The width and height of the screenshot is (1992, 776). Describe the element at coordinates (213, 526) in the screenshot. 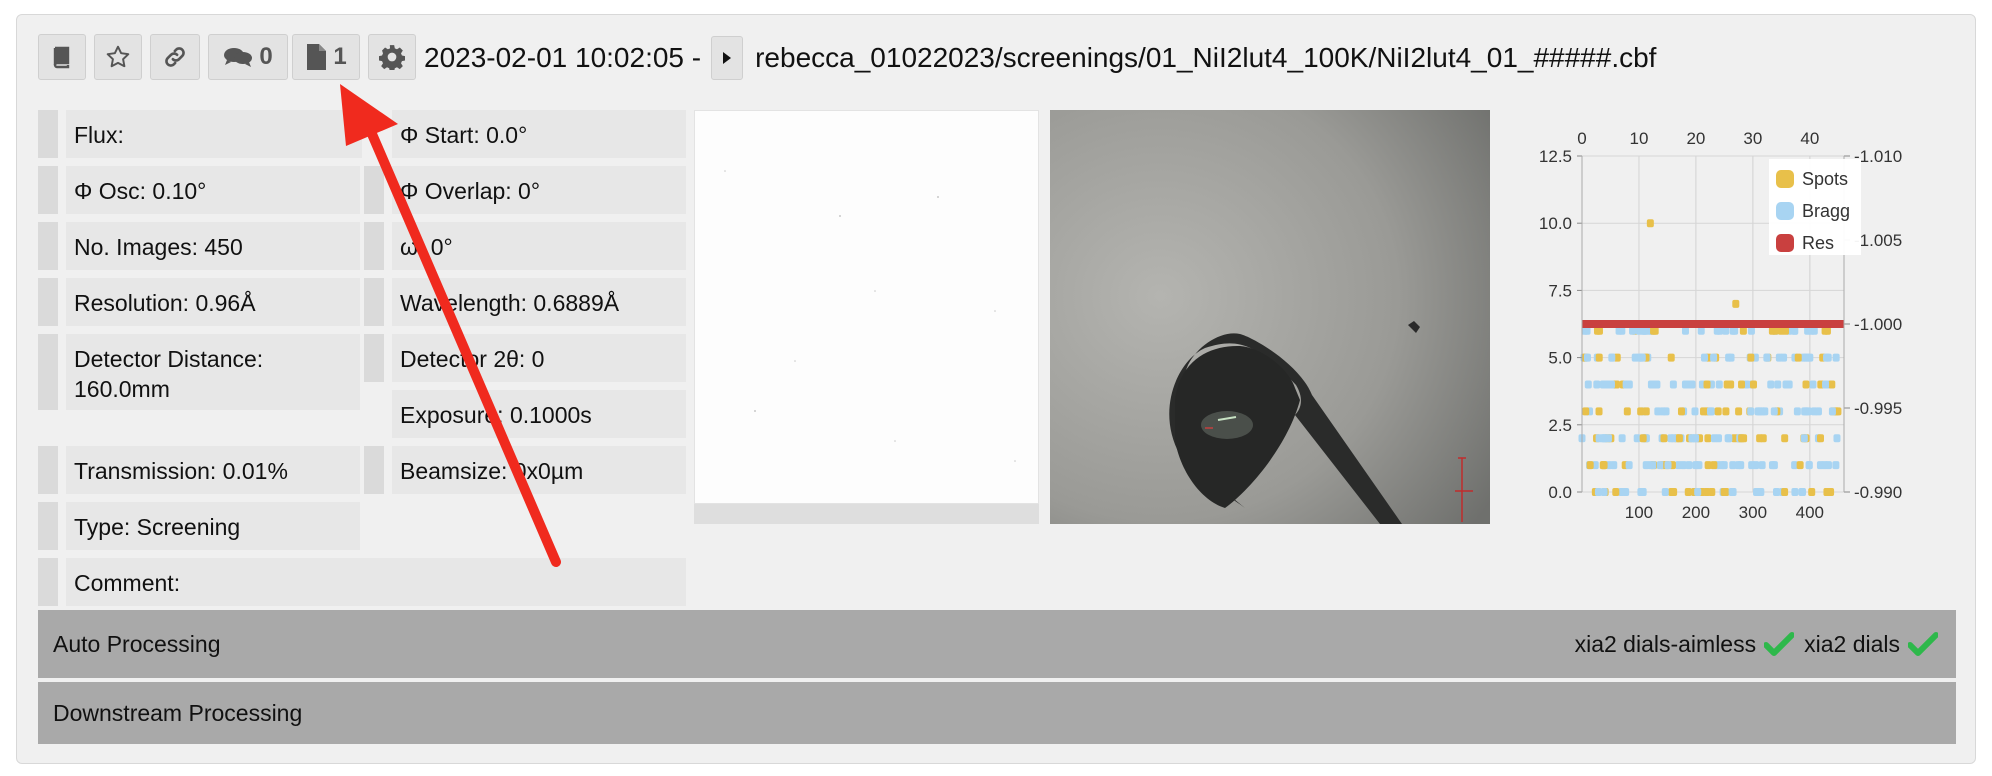

I see `type-field: Type: Screening` at that location.